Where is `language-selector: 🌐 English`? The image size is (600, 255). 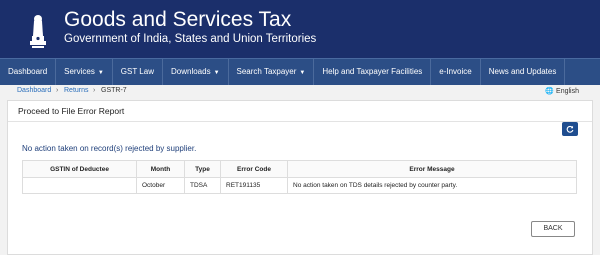
language-selector: 🌐 English is located at coordinates (562, 91).